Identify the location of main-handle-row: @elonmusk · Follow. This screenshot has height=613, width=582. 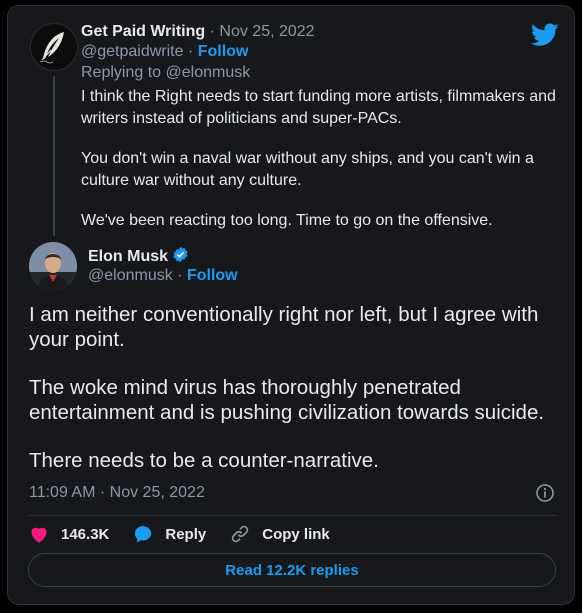
(163, 276).